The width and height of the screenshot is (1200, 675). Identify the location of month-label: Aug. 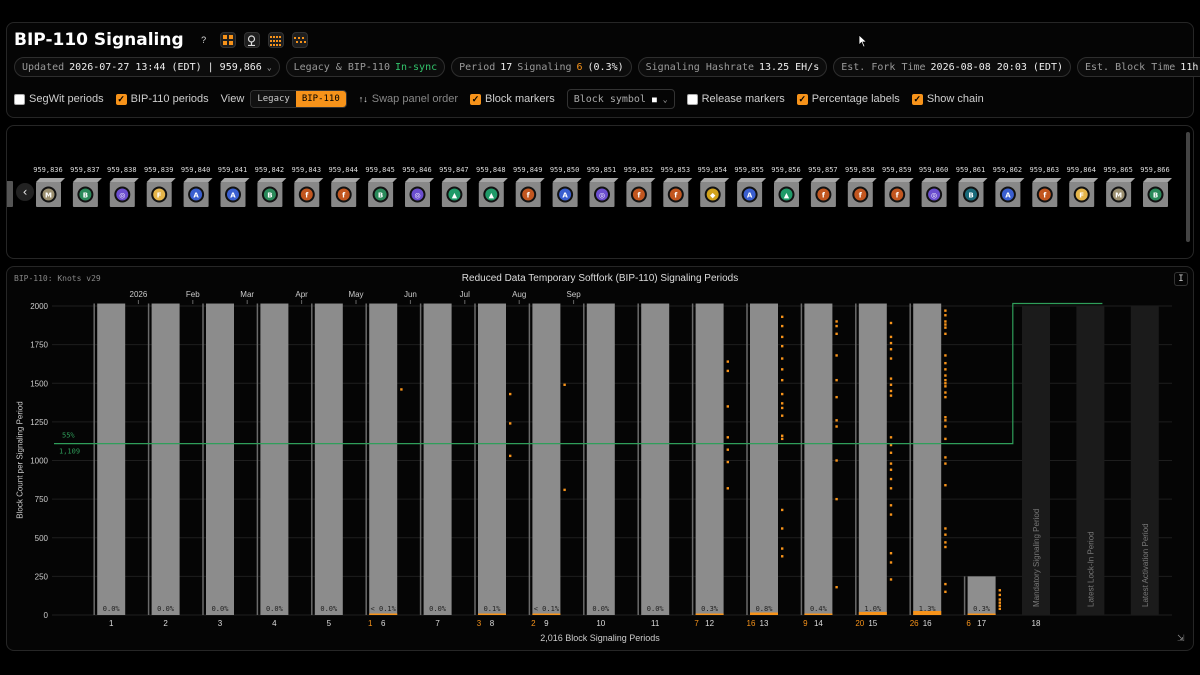
(519, 294).